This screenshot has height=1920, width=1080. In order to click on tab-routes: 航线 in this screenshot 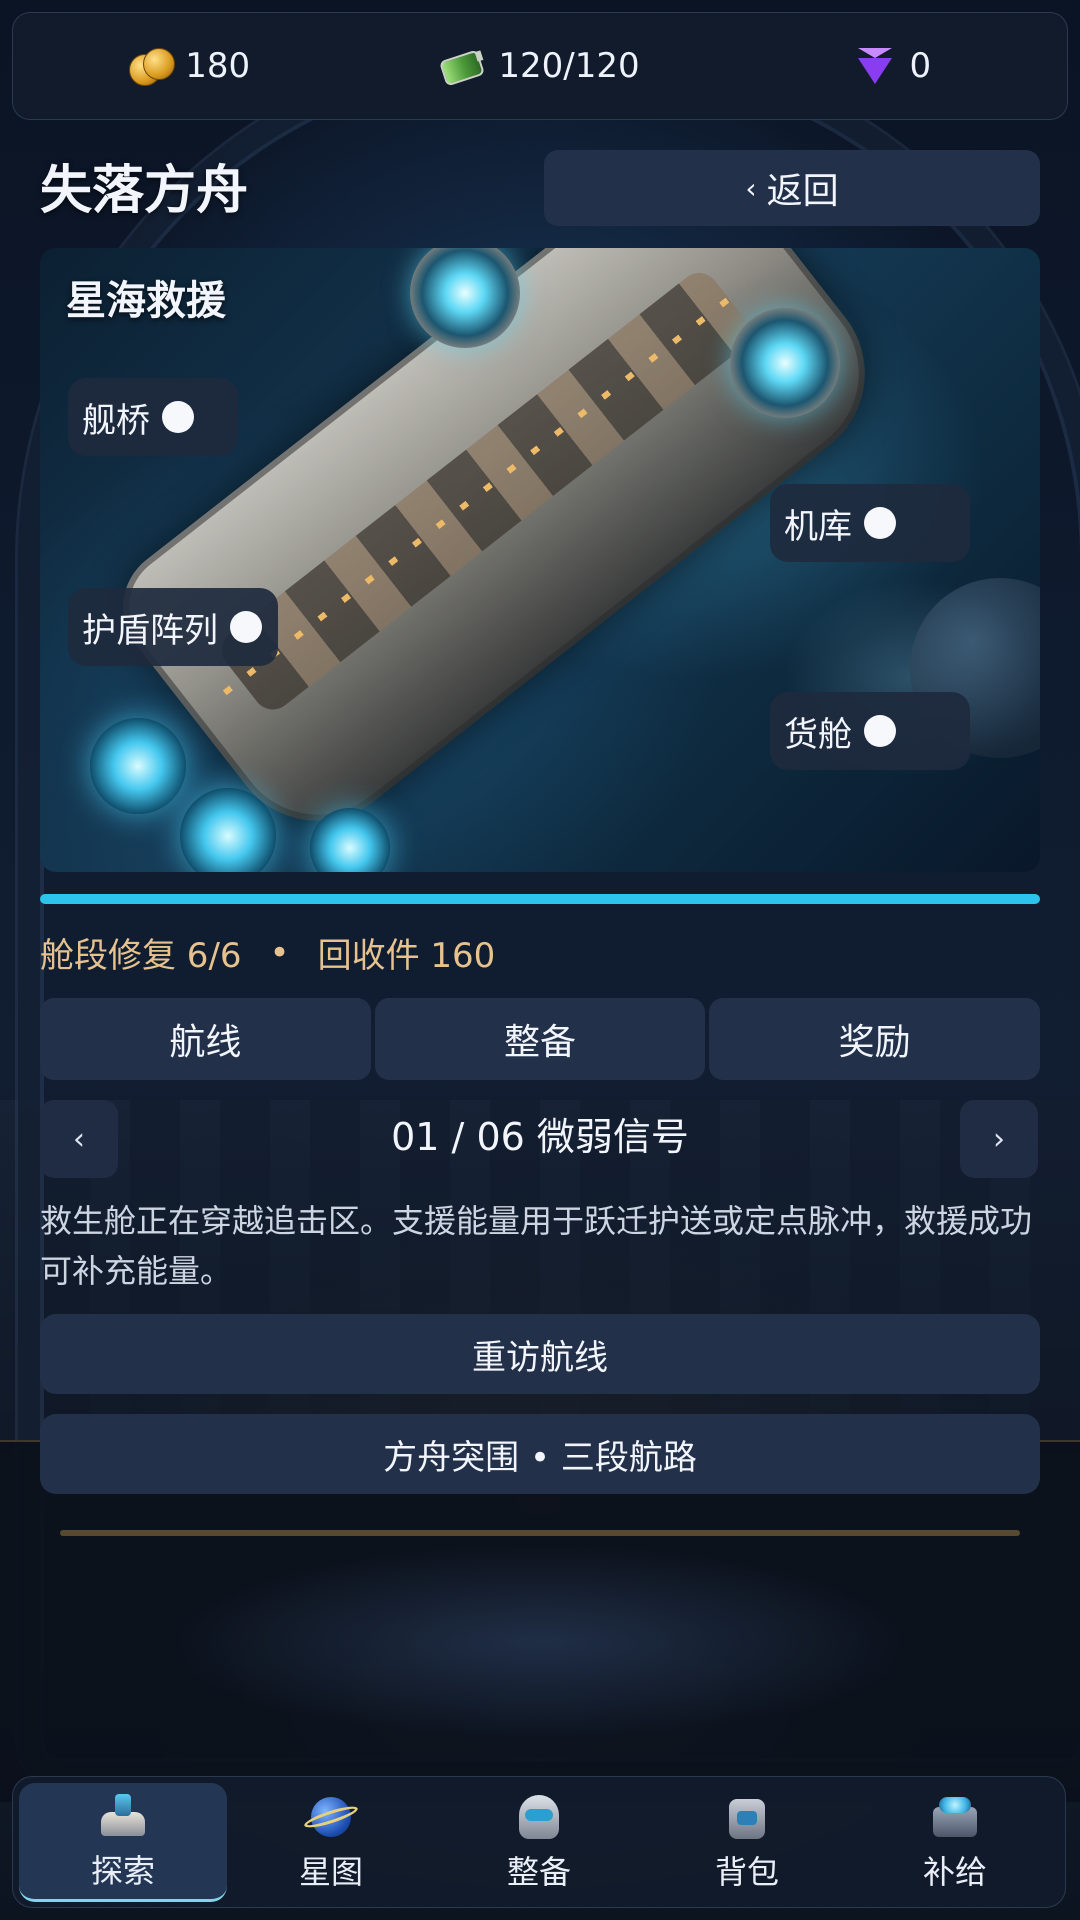, I will do `click(205, 1039)`.